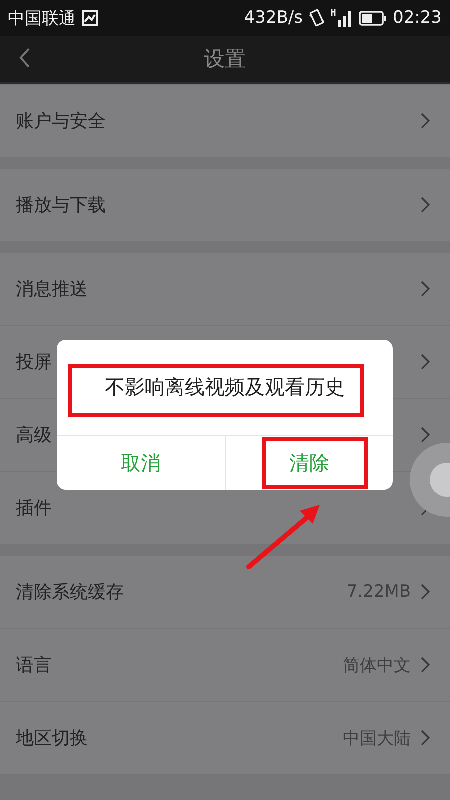  What do you see at coordinates (273, 18) in the screenshot?
I see `network-speed: 432B/s` at bounding box center [273, 18].